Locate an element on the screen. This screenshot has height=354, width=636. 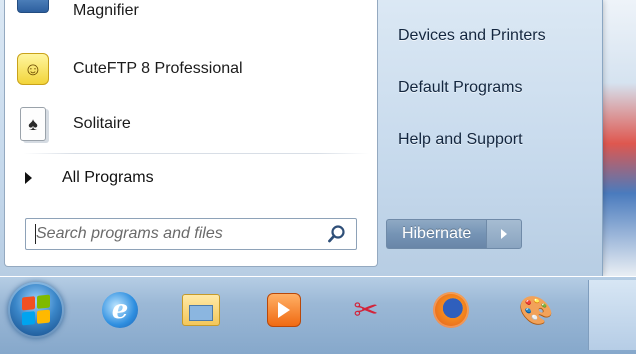
power-options-arrow-button is located at coordinates (504, 234).